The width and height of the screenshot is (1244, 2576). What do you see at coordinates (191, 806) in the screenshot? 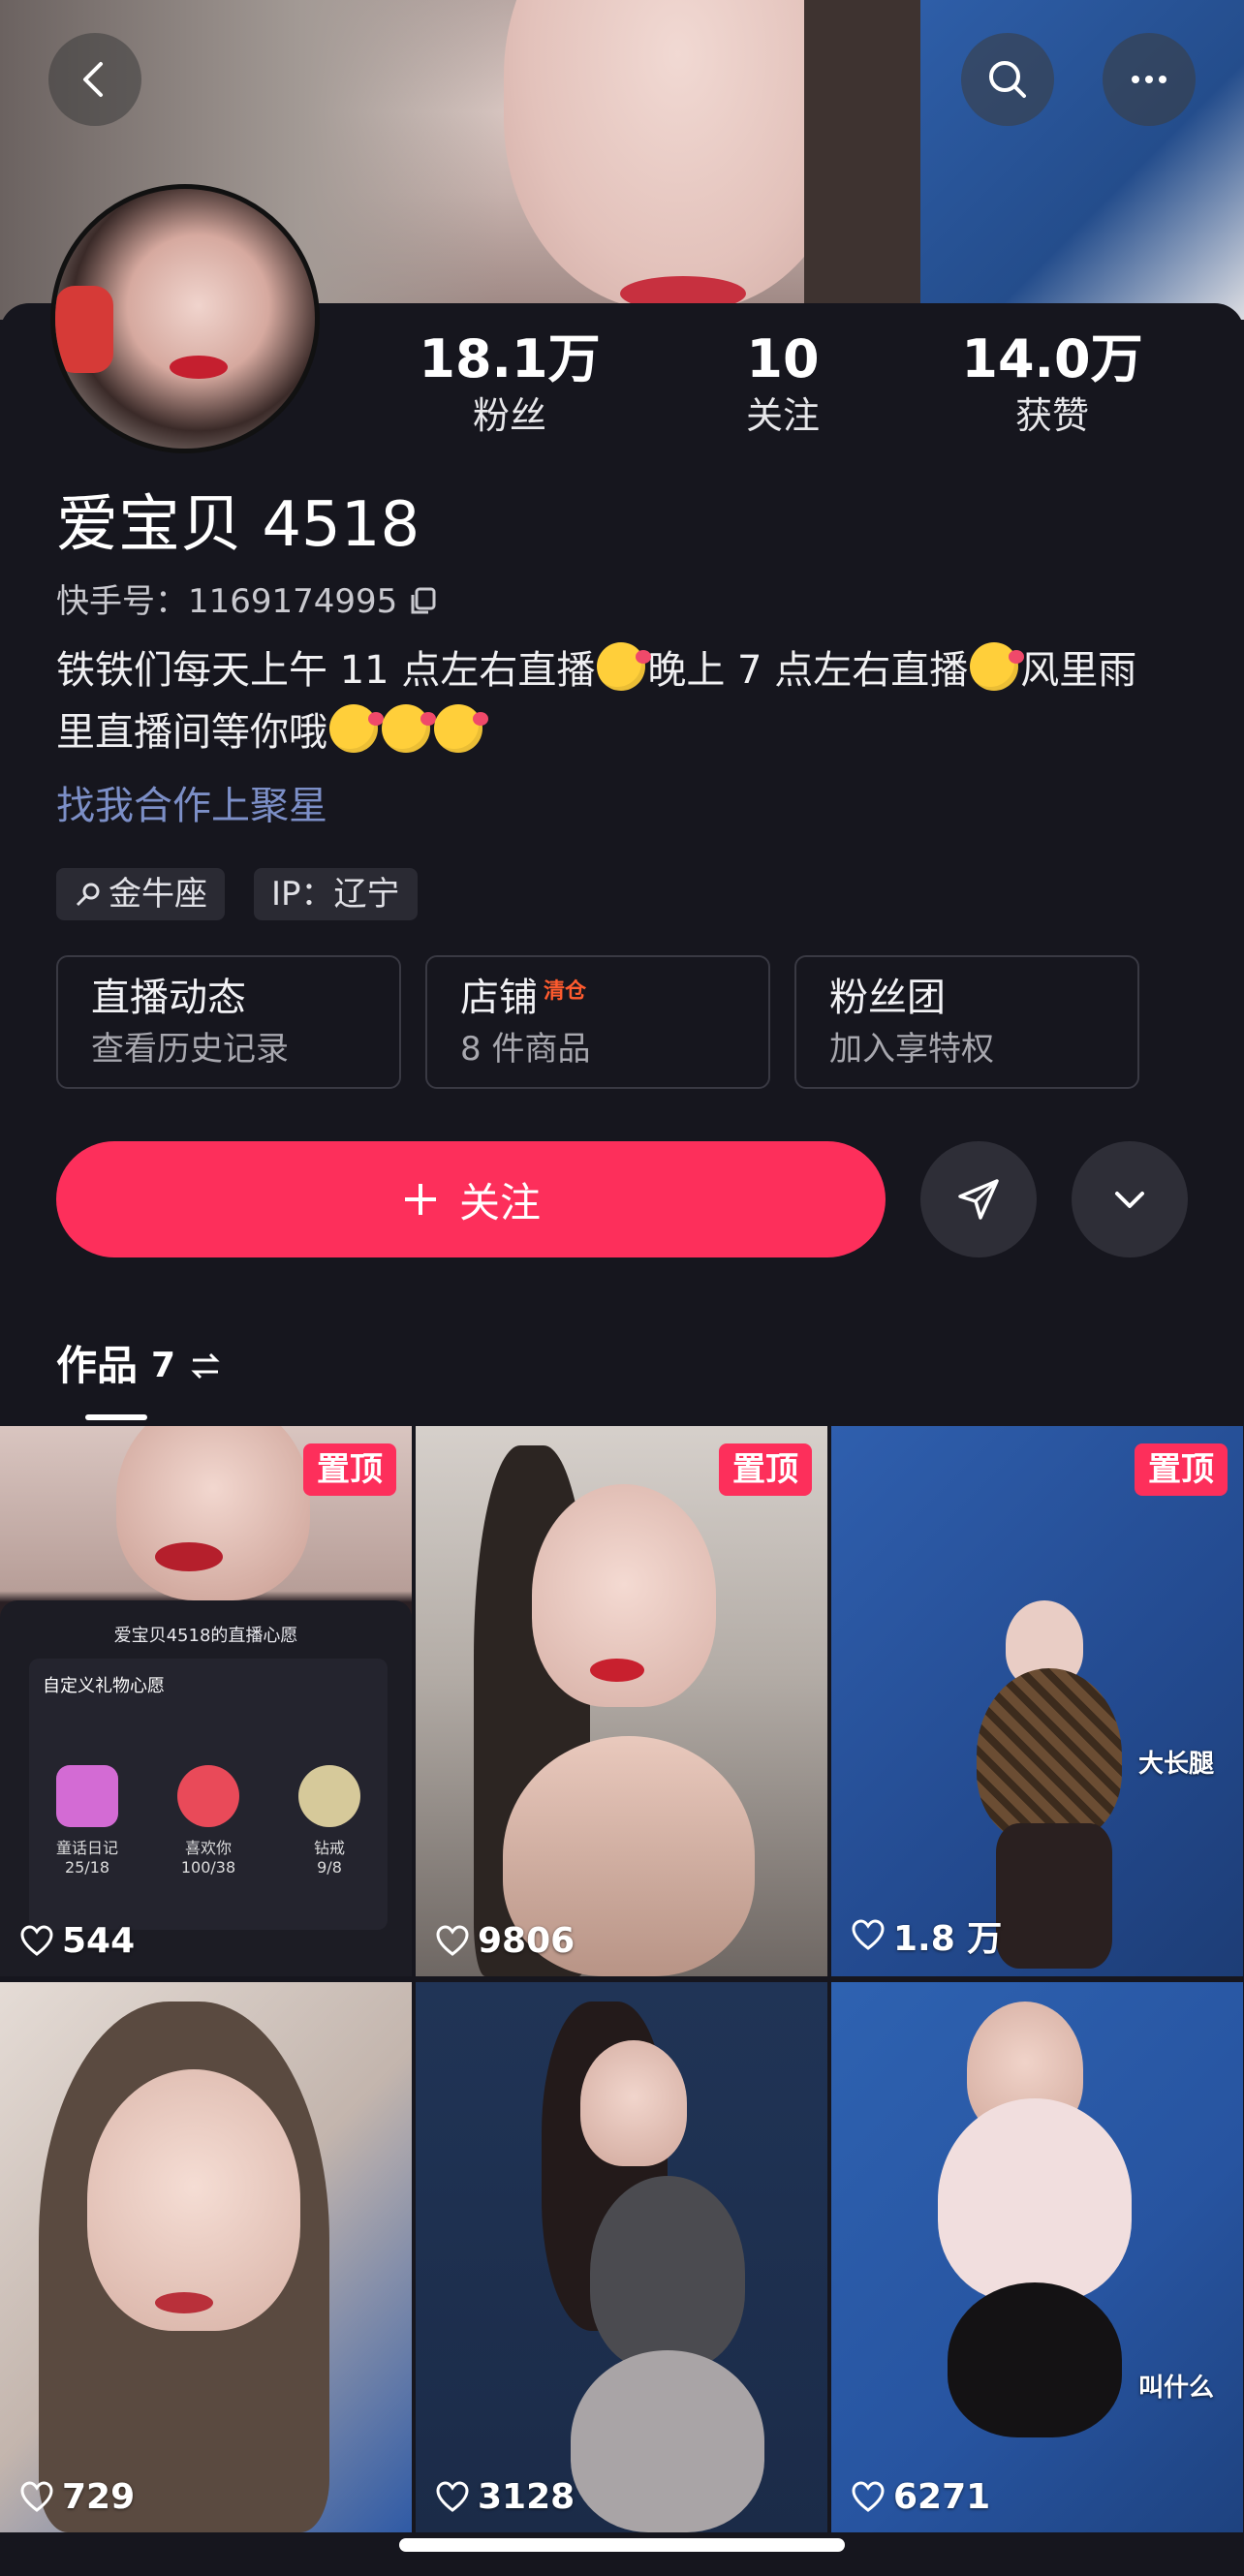
I see `collab-link: 找我合作上聚星` at bounding box center [191, 806].